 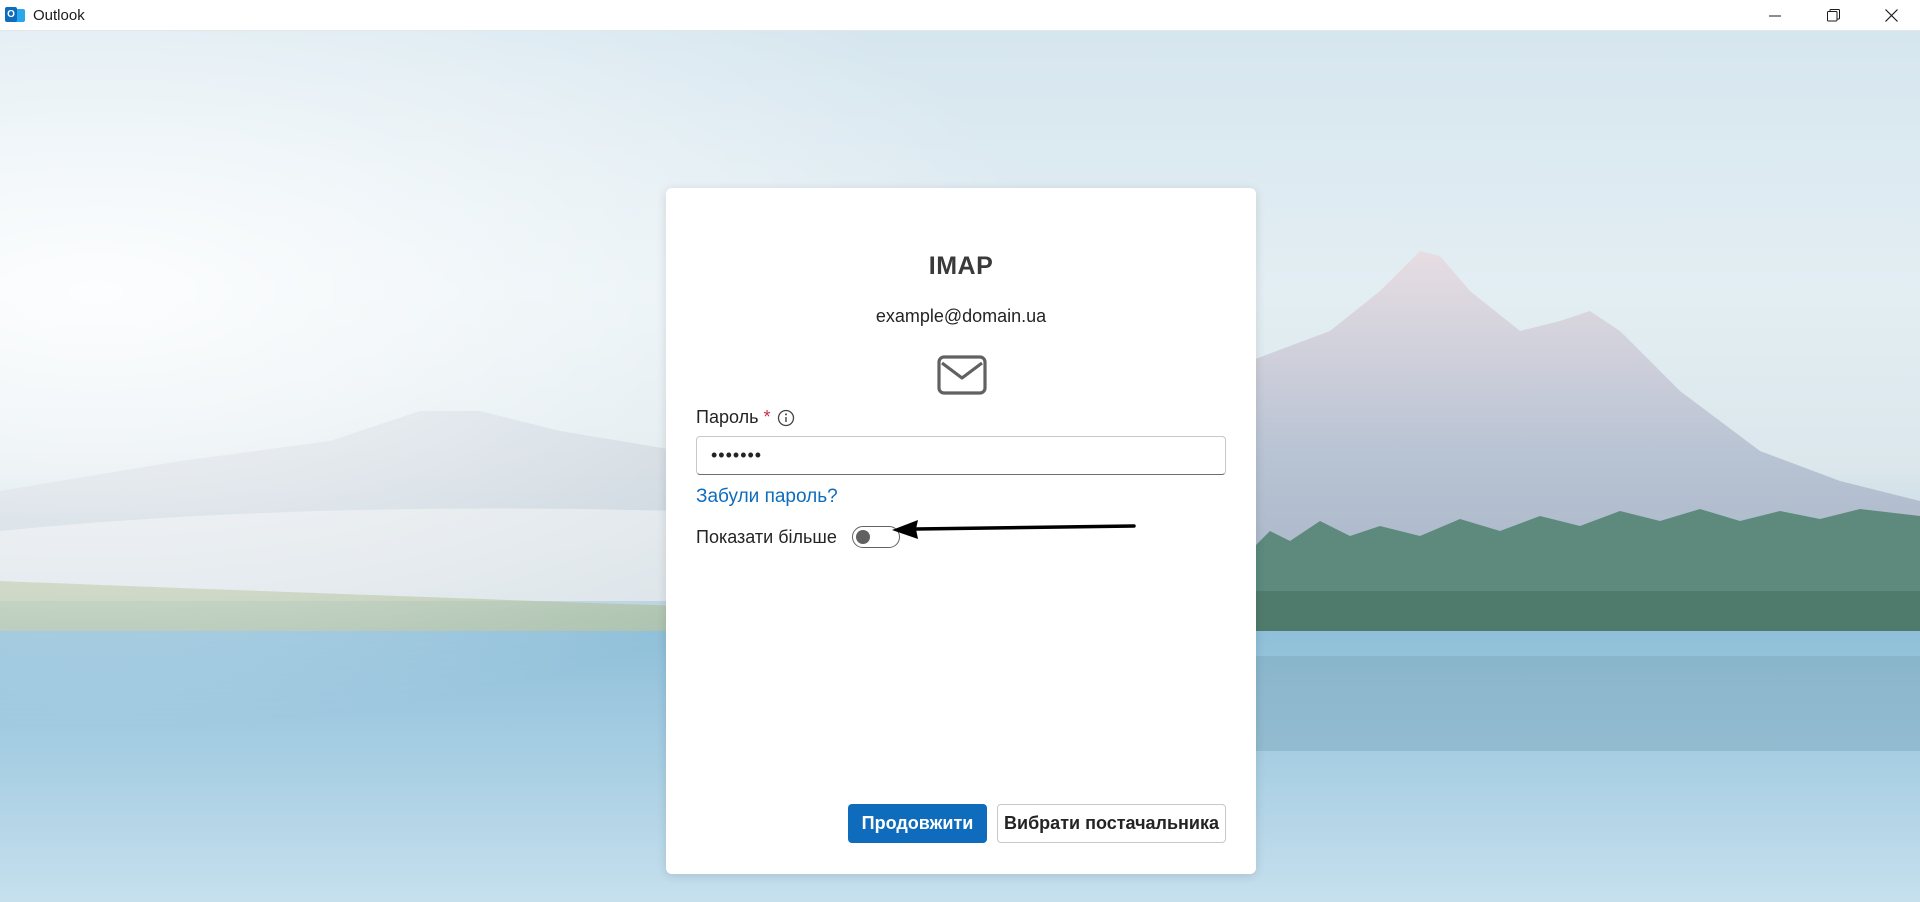 What do you see at coordinates (767, 497) in the screenshot?
I see `forgot-password-link: Забули пароль?` at bounding box center [767, 497].